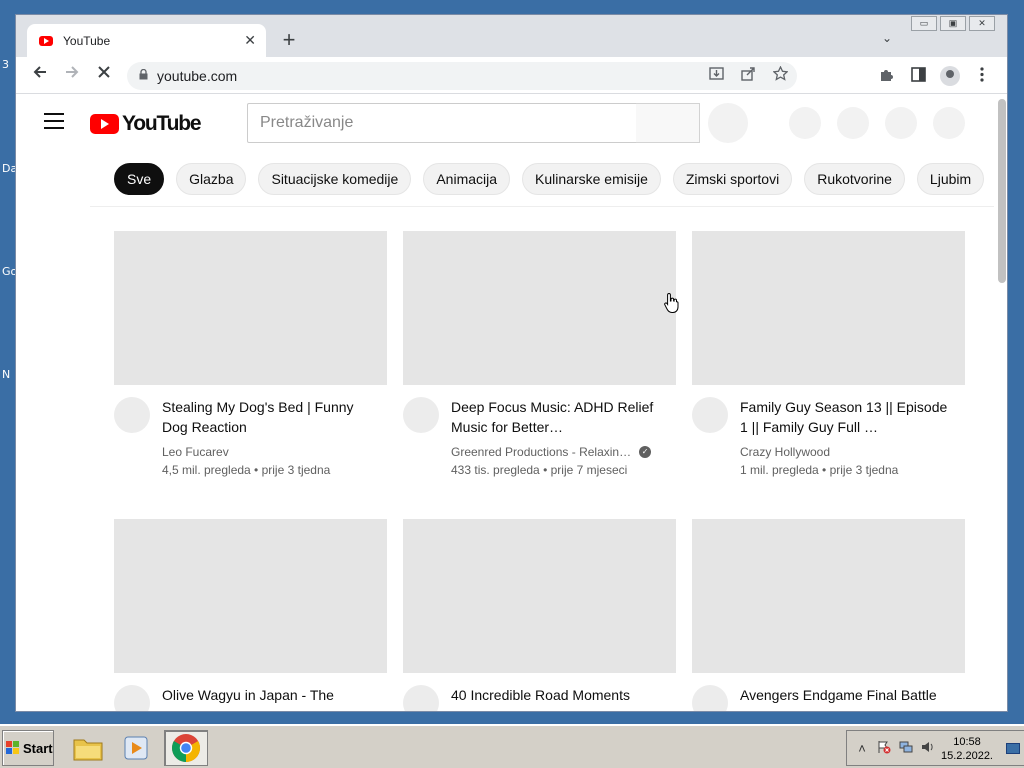 This screenshot has width=1024, height=768. Describe the element at coordinates (467, 178) in the screenshot. I see `chip-animacija: Animacija` at that location.